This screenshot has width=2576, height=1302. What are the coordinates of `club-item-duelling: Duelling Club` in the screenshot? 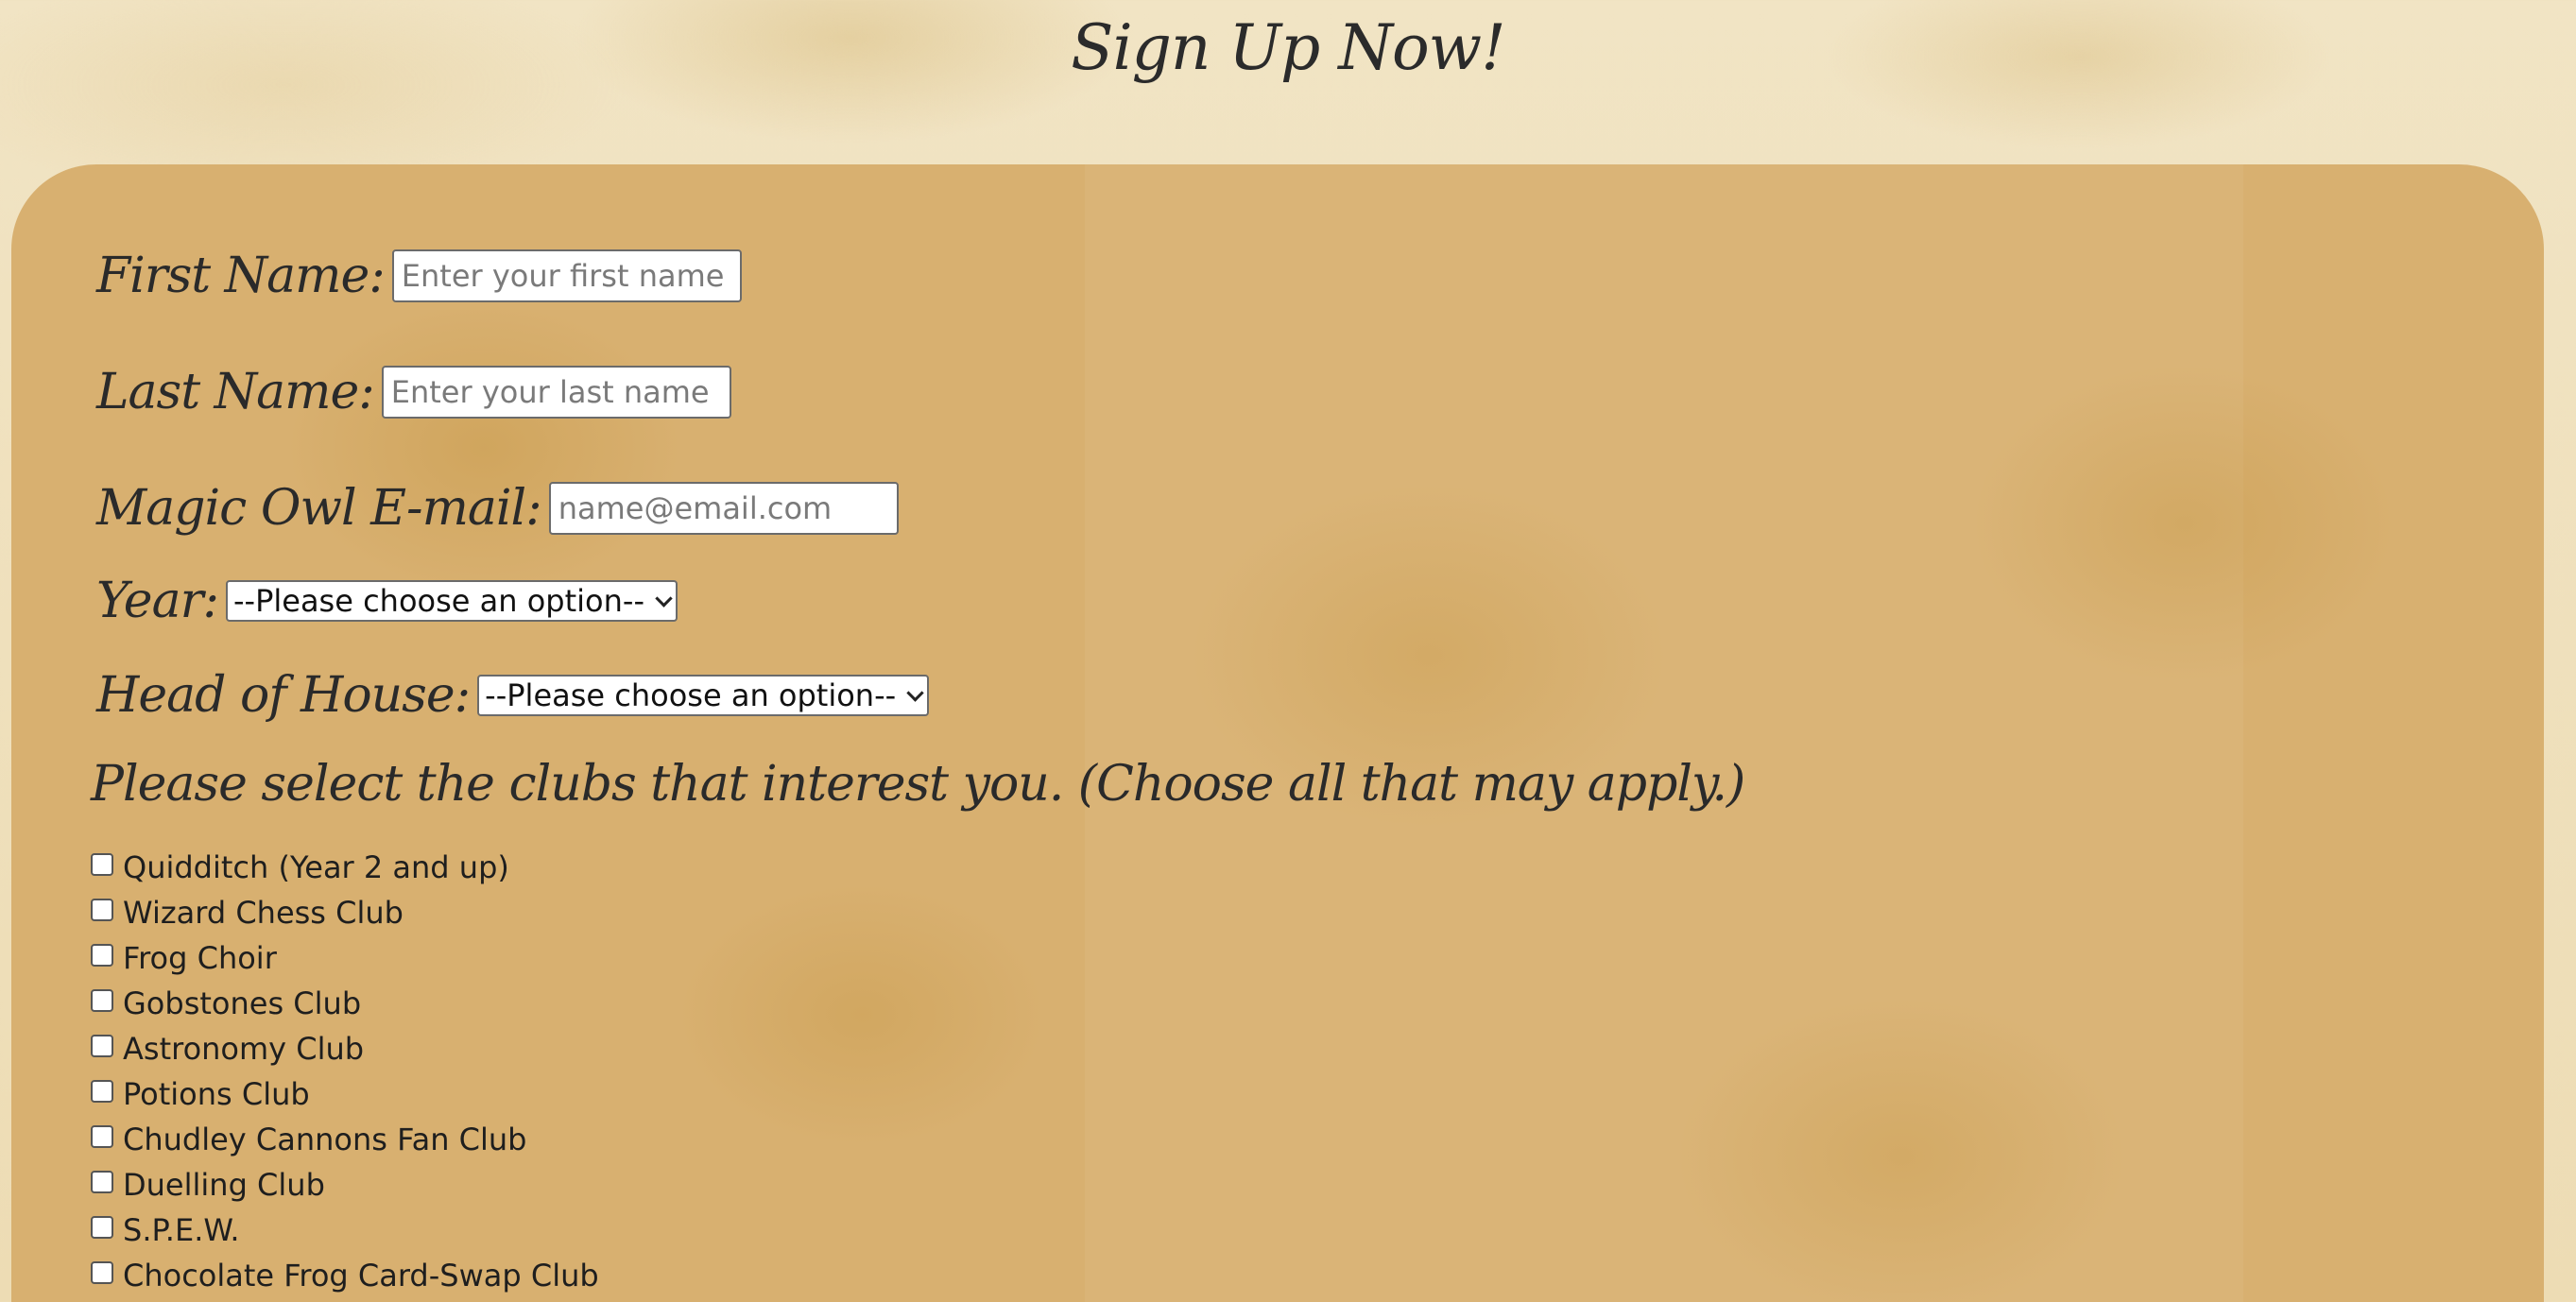 It's located at (345, 1185).